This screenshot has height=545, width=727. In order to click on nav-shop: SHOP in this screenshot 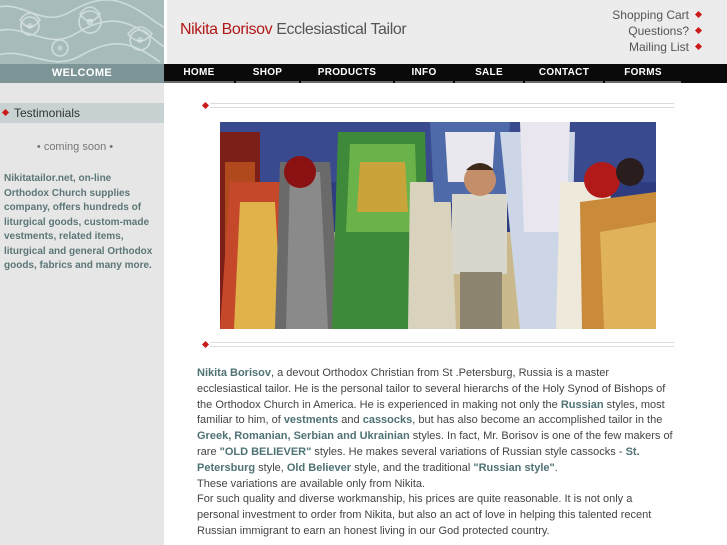, I will do `click(267, 73)`.